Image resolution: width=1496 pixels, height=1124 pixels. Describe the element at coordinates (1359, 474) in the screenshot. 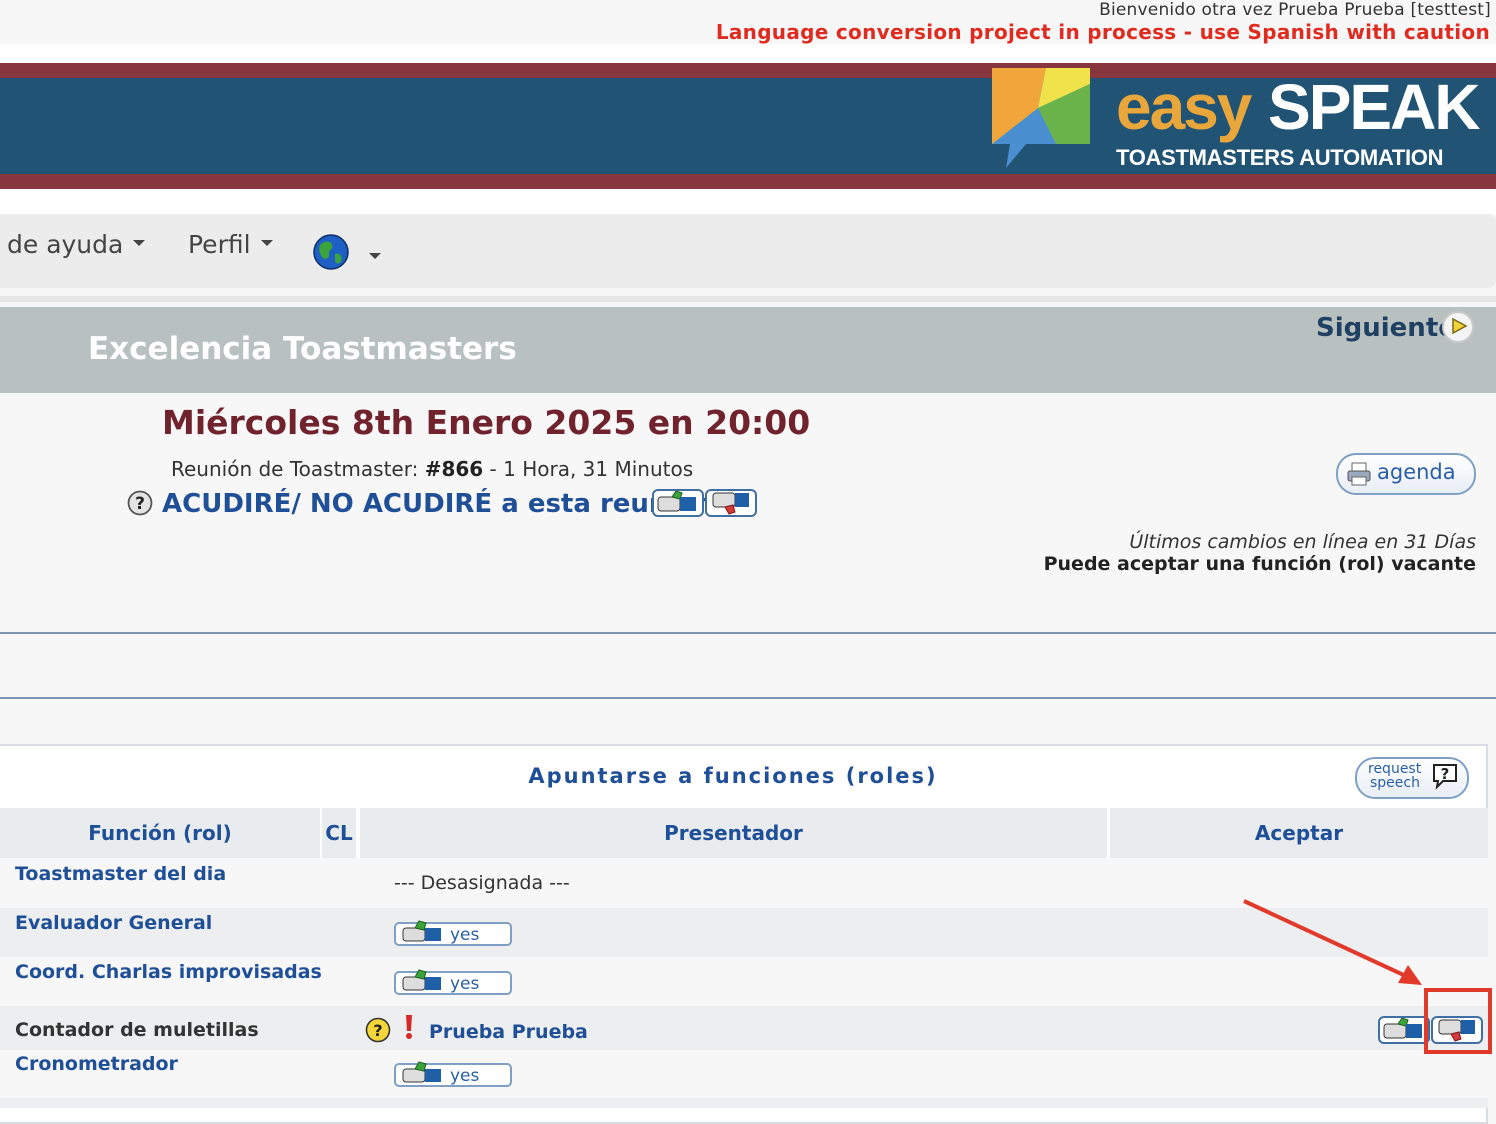

I see `printer-icon` at that location.